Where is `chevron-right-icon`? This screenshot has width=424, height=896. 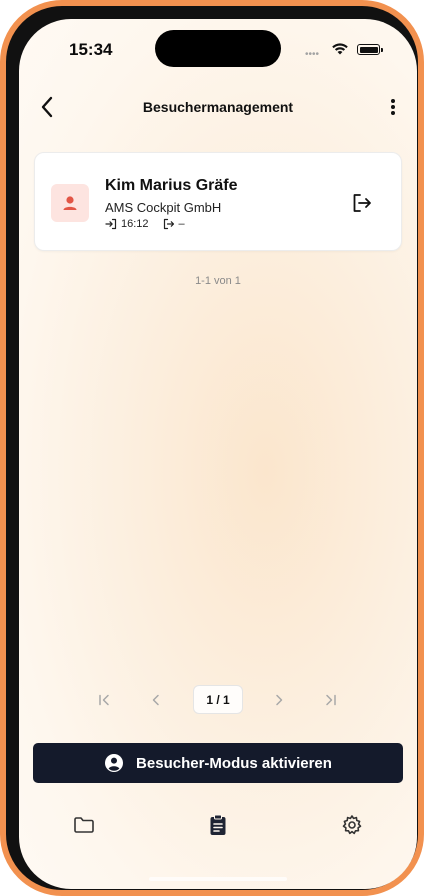 chevron-right-icon is located at coordinates (279, 700).